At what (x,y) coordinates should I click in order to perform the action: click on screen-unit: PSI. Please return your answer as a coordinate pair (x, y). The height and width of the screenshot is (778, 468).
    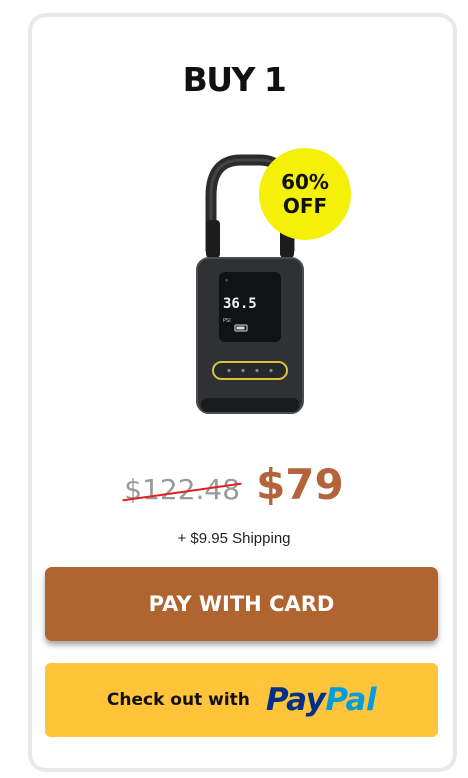
    Looking at the image, I should click on (227, 321).